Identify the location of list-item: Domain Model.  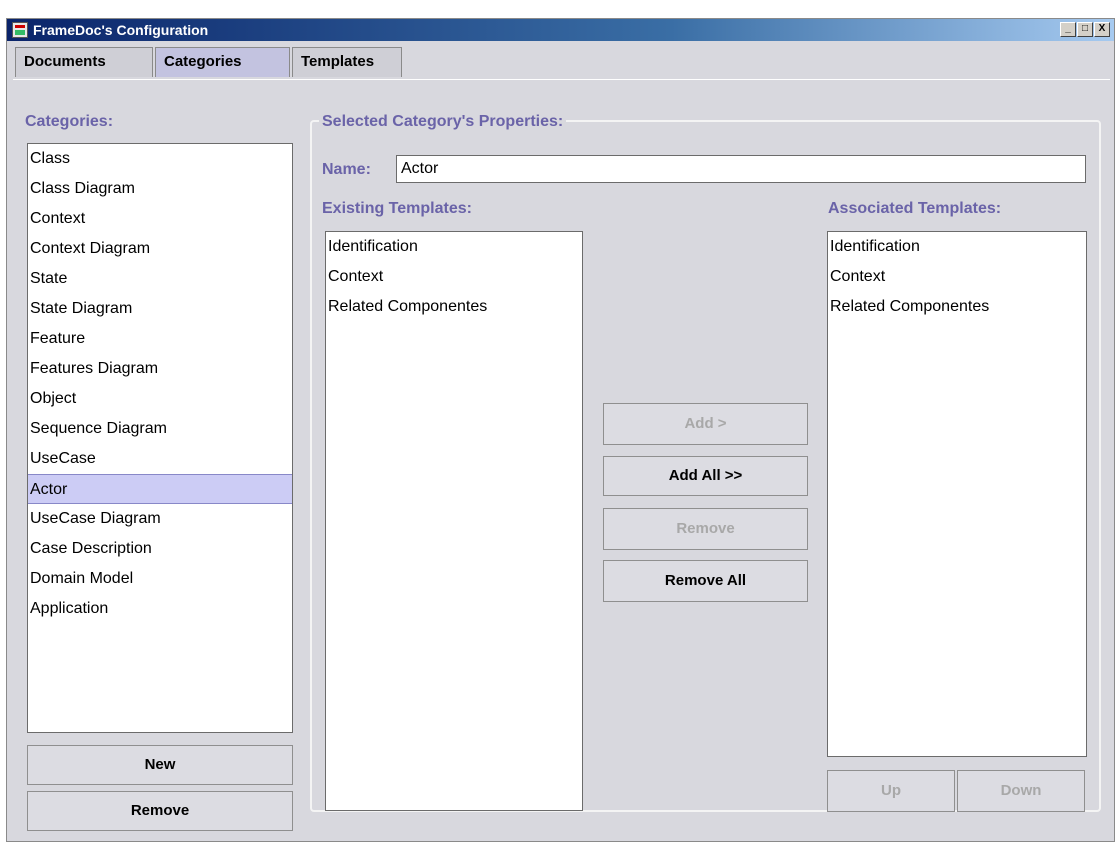
(160, 579).